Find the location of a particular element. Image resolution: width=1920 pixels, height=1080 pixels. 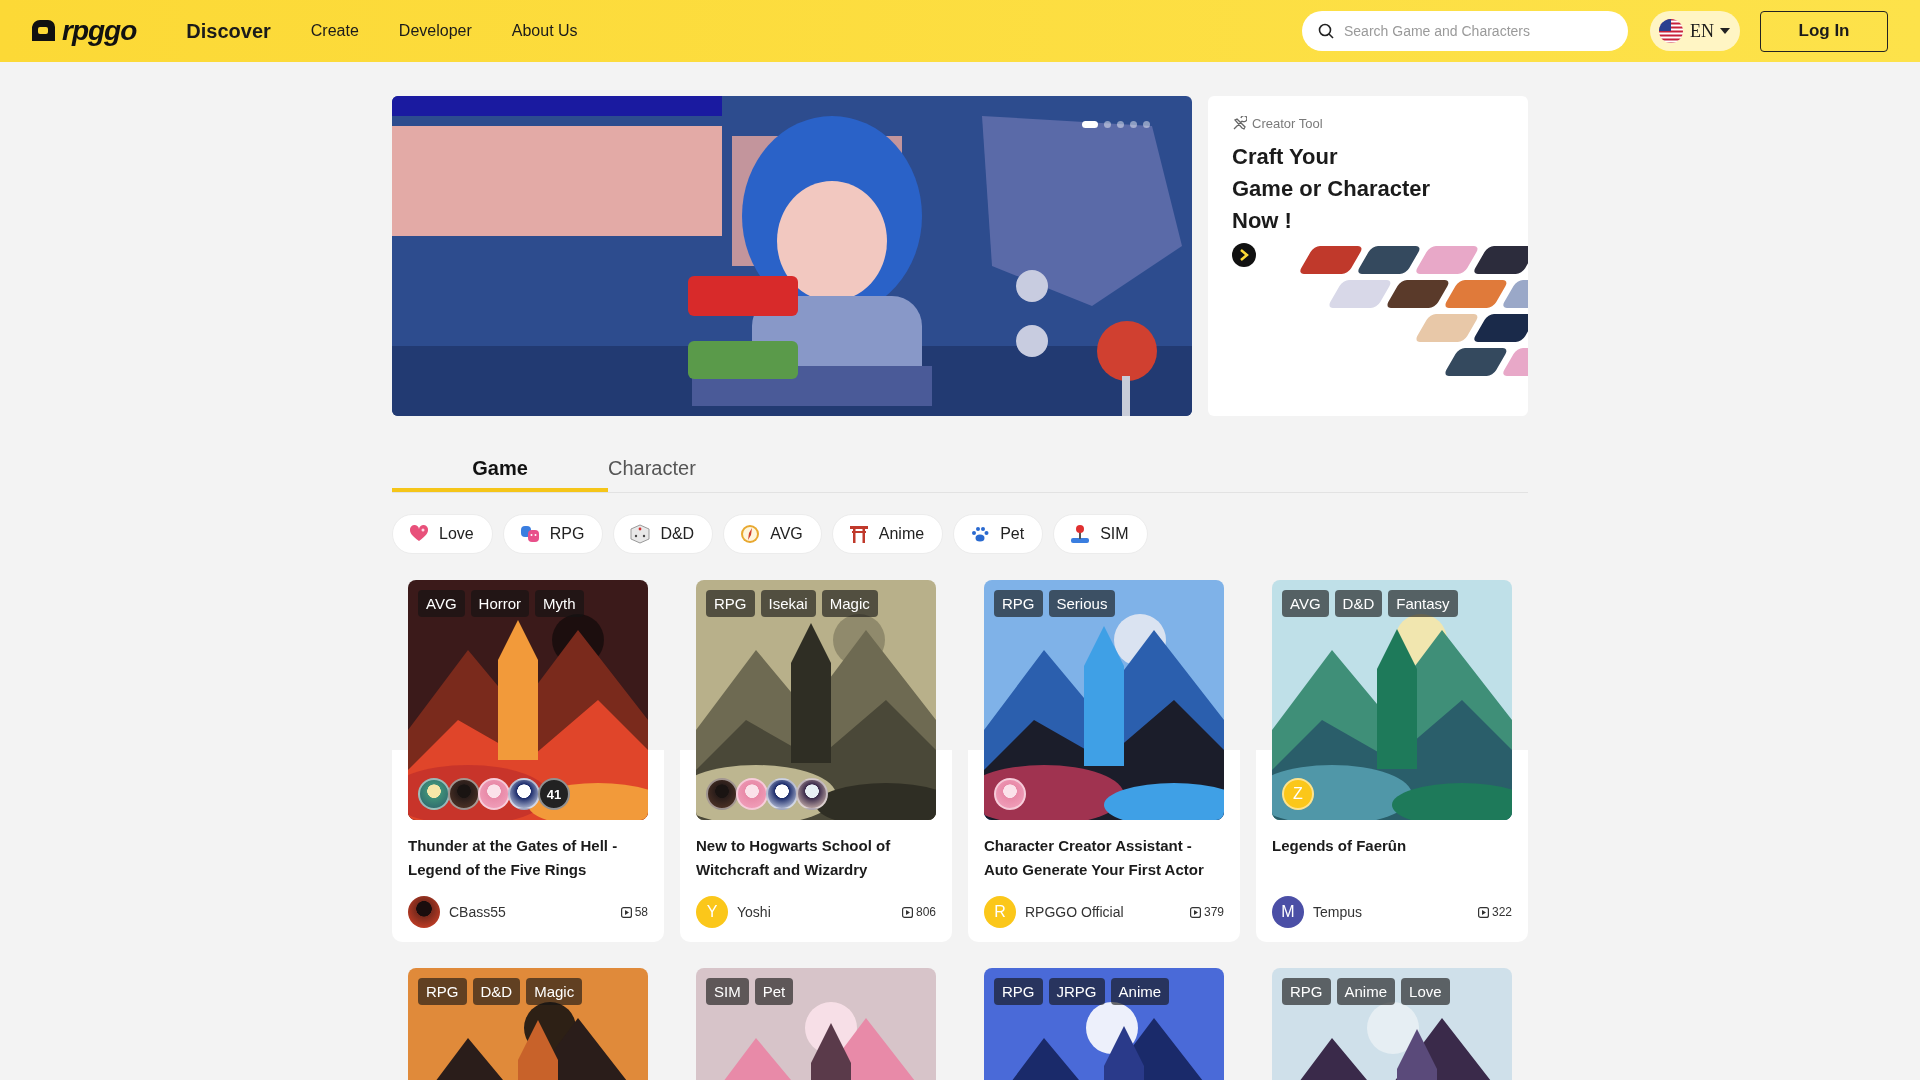

genre-tag: SIM is located at coordinates (727, 991).